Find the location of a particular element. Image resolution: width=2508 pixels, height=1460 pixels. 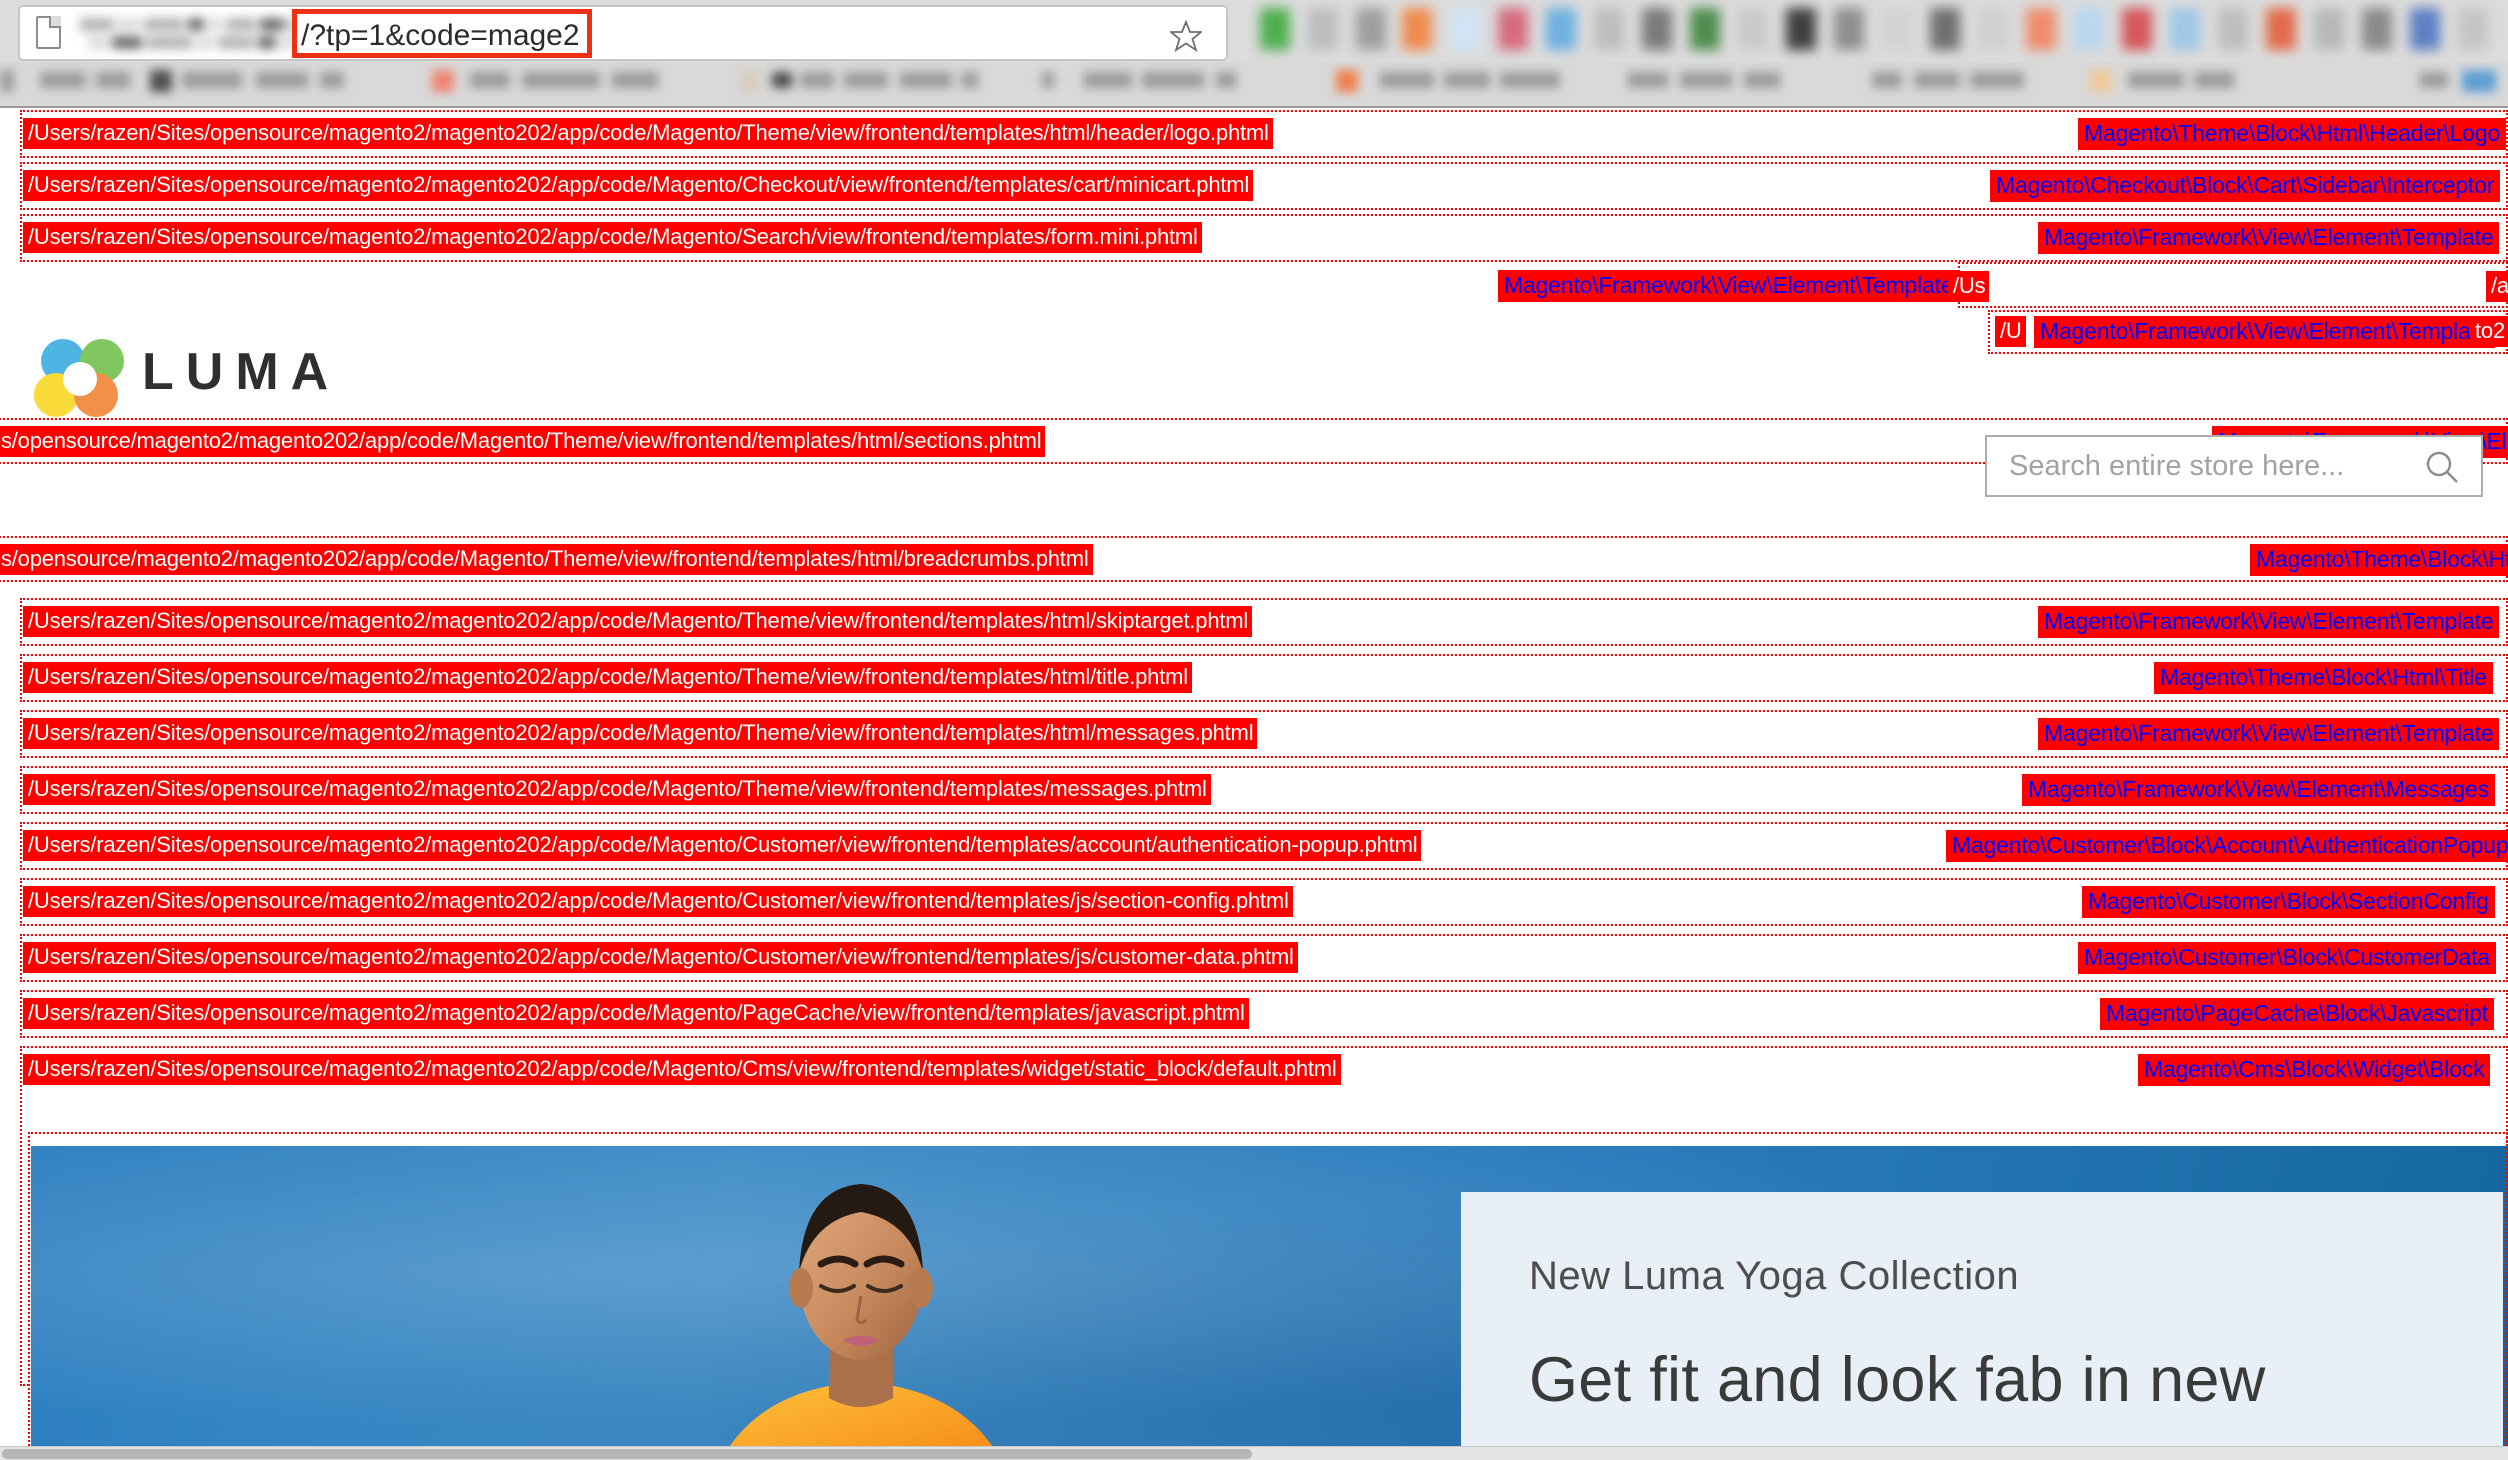

address-bar-url-redacted is located at coordinates (187, 35).